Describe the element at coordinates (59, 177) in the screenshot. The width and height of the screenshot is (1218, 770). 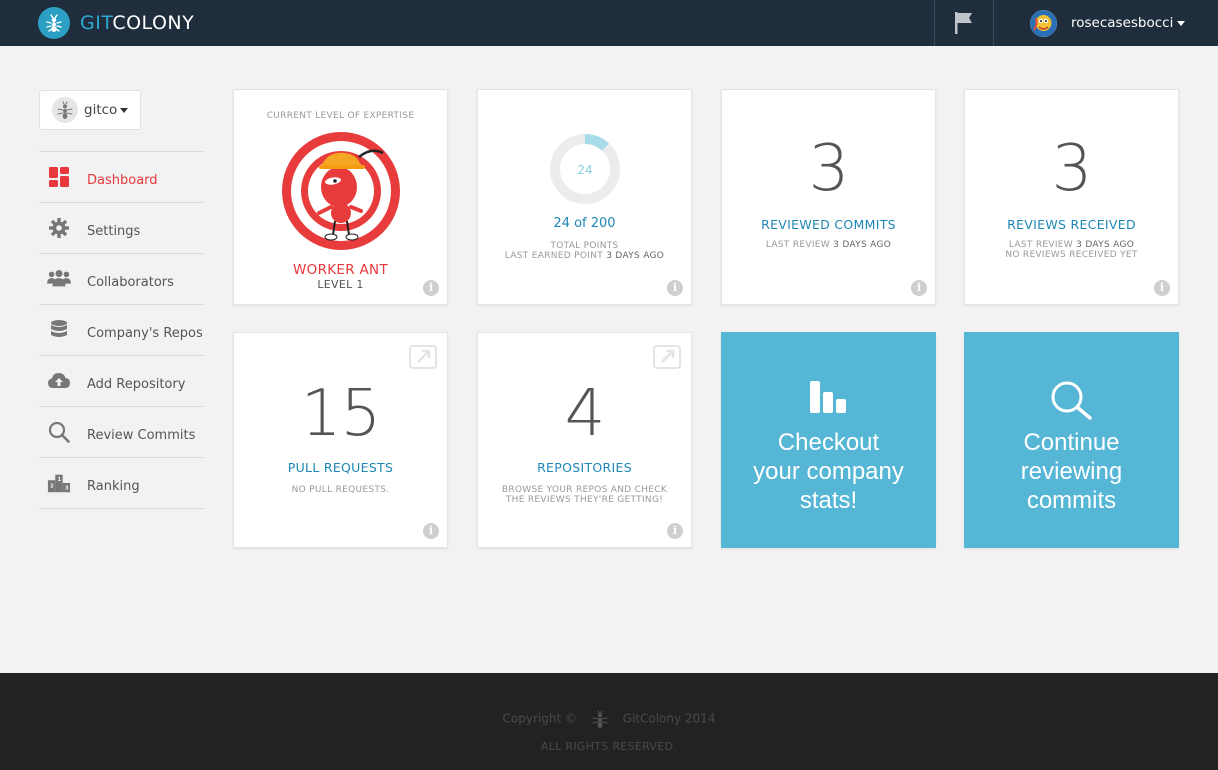
I see `dashboard-icon` at that location.